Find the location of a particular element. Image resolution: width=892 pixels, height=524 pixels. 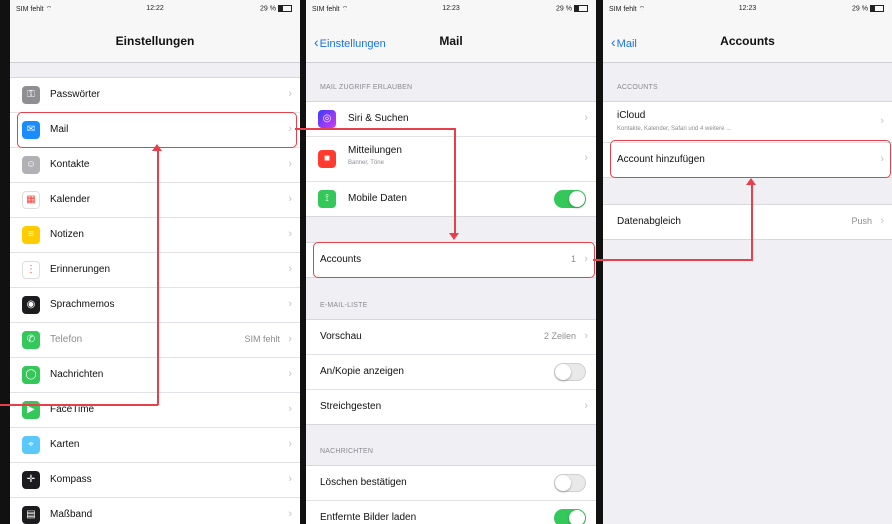

row-preview: Vorschau 2 Zeilen › is located at coordinates (451, 337).